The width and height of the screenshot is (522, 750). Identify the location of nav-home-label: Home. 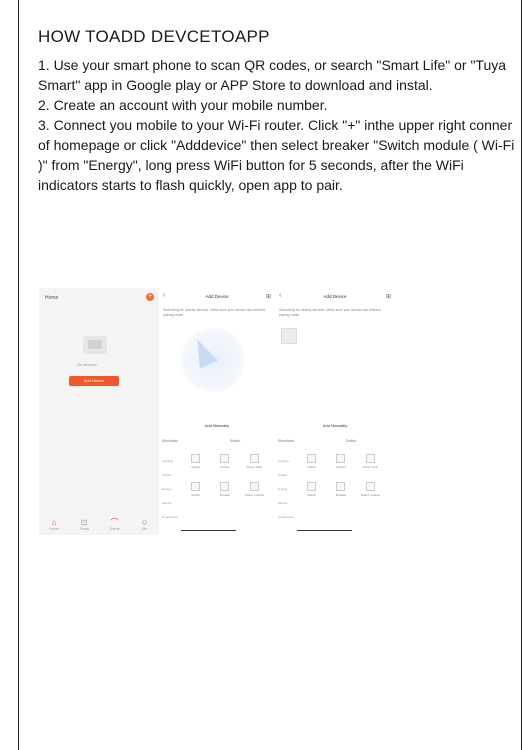
(54, 528).